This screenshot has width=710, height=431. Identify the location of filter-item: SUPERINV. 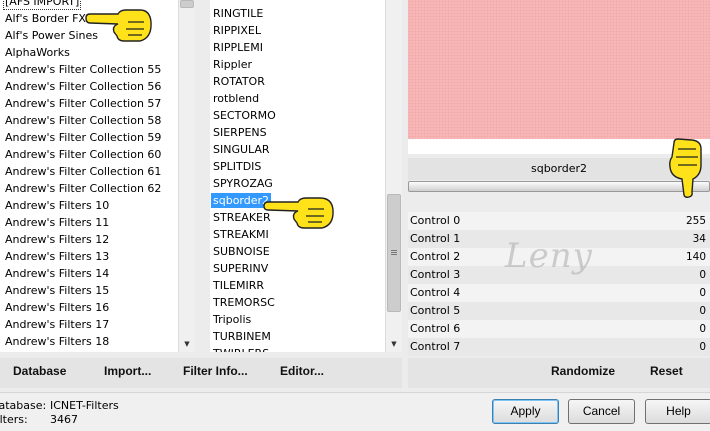
(297, 268).